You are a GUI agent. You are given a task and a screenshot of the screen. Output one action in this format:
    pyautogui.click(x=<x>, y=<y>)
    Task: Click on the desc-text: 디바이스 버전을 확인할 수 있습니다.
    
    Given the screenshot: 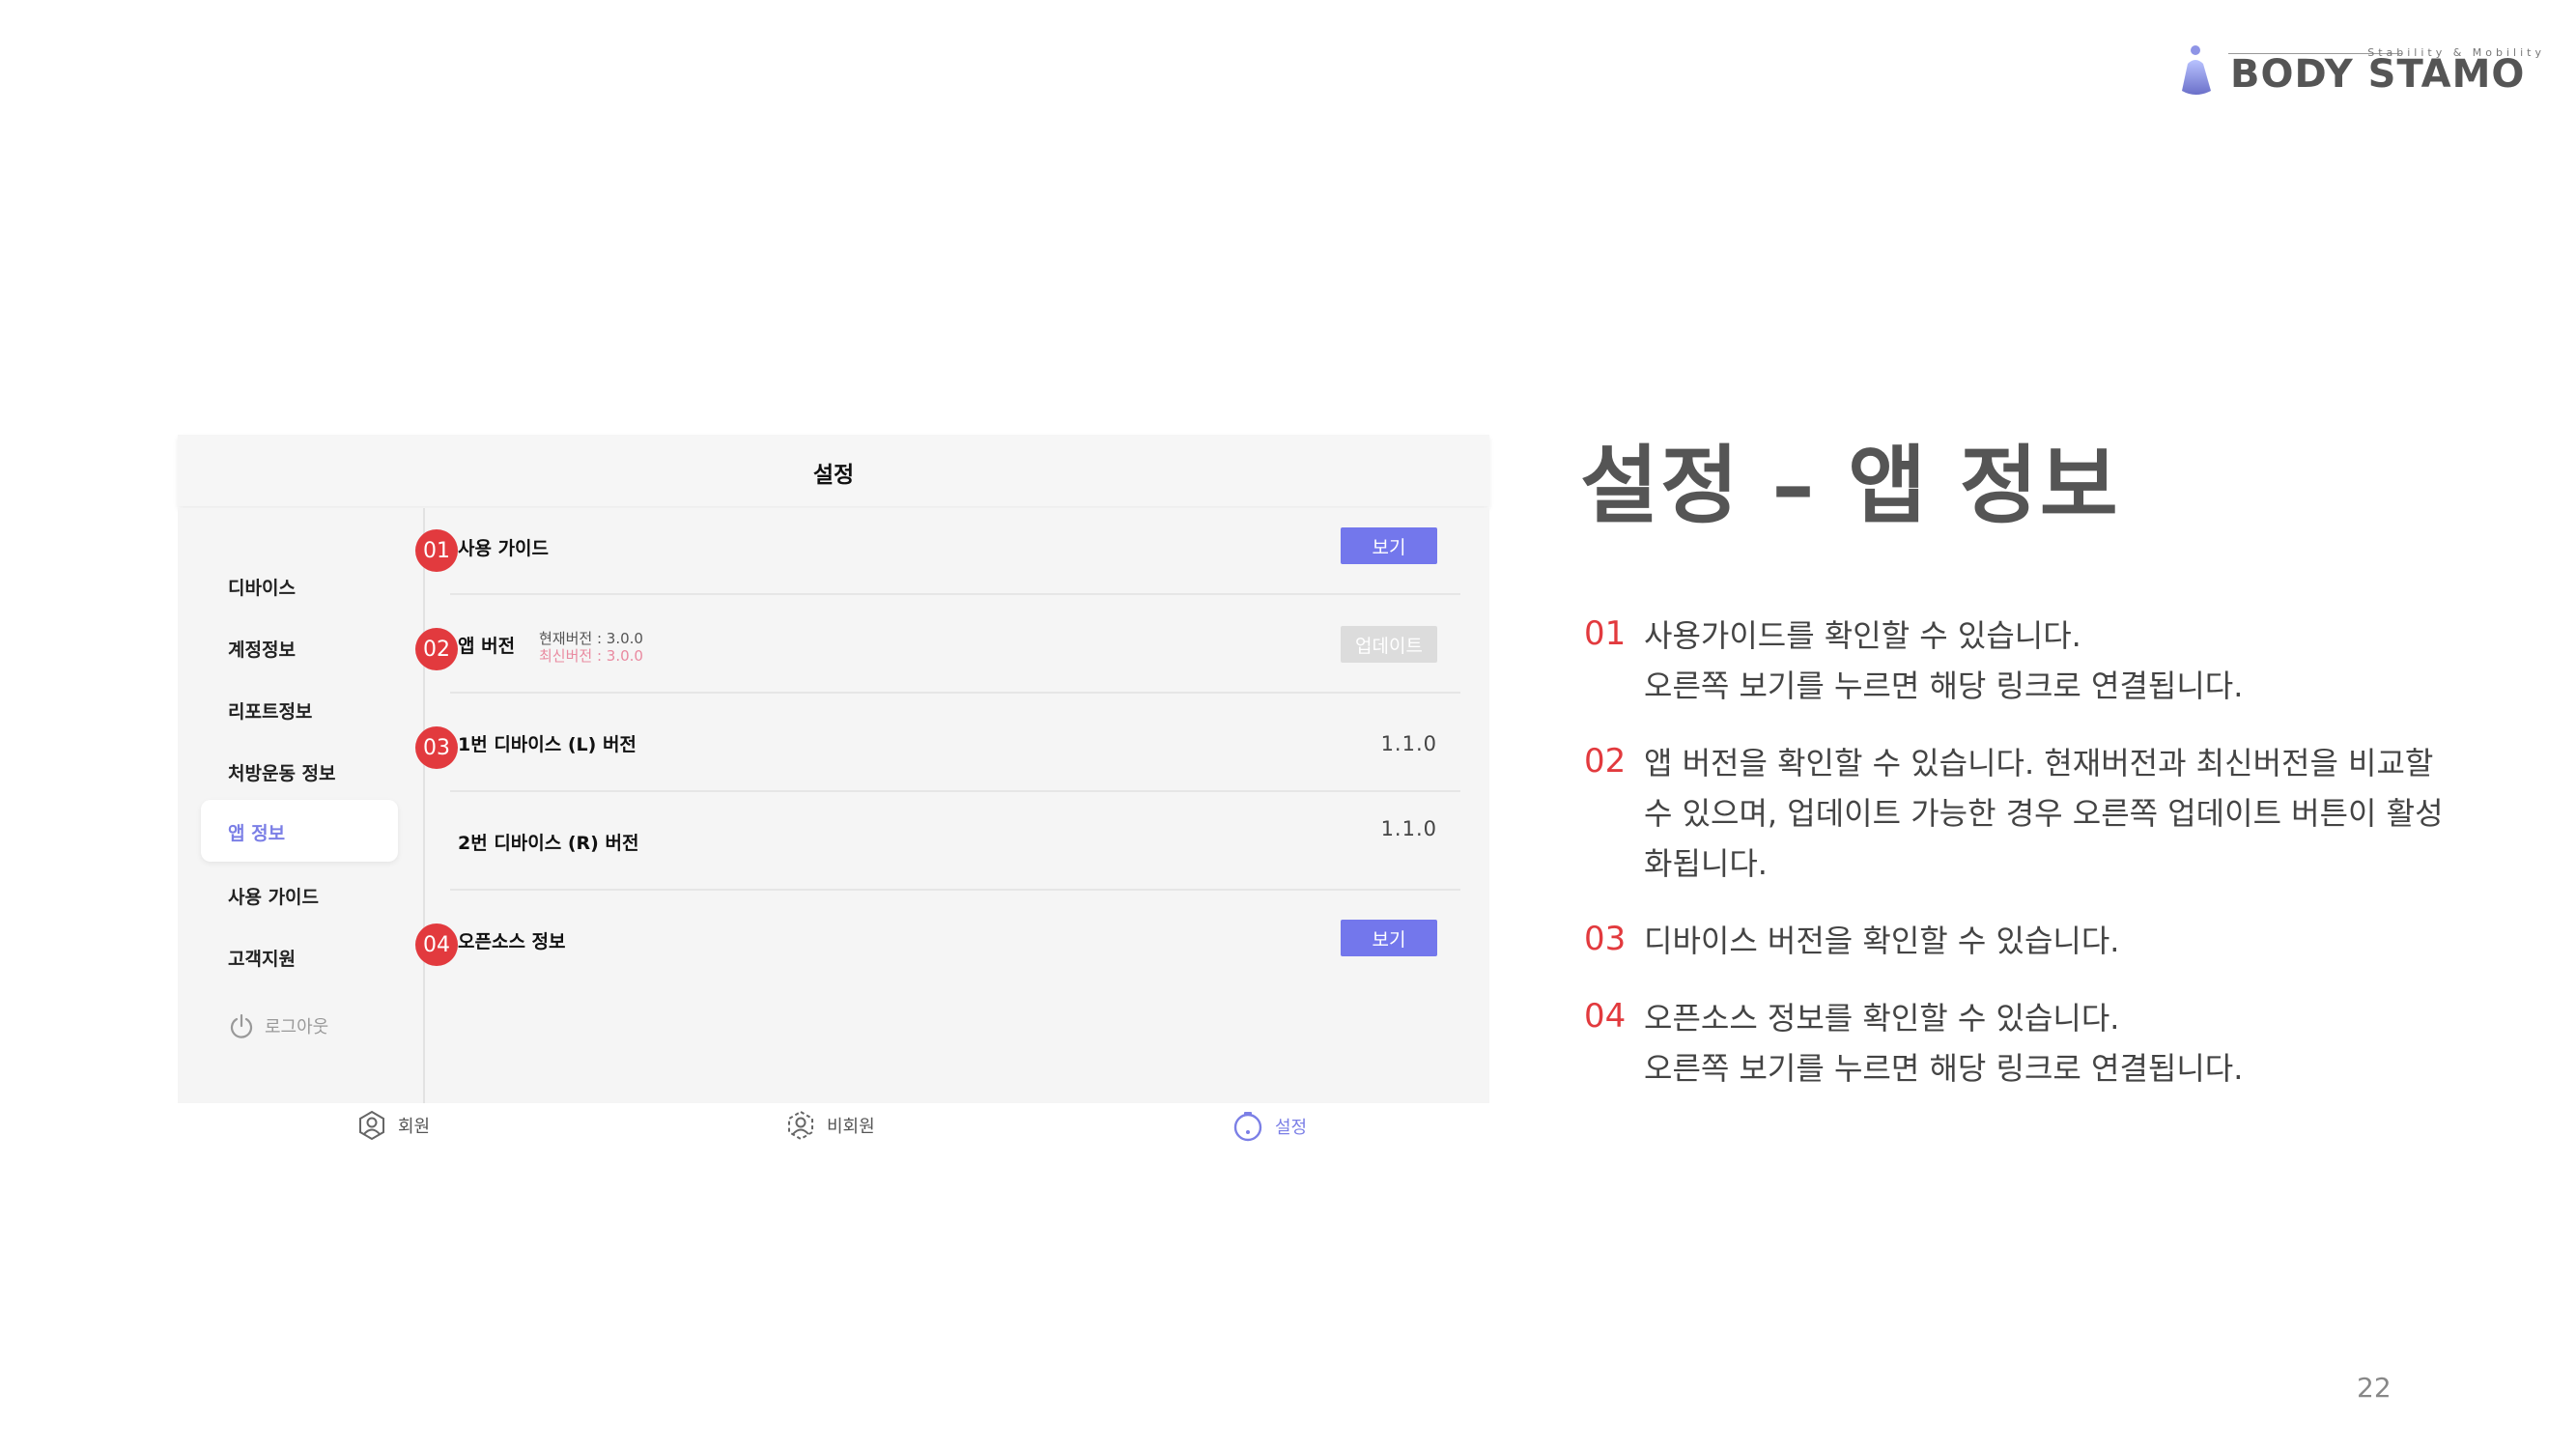 What is the action you would take?
    pyautogui.click(x=2069, y=941)
    